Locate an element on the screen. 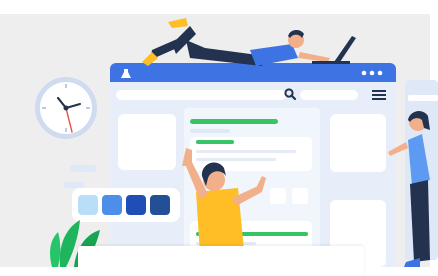  content-card-left is located at coordinates (147, 142).